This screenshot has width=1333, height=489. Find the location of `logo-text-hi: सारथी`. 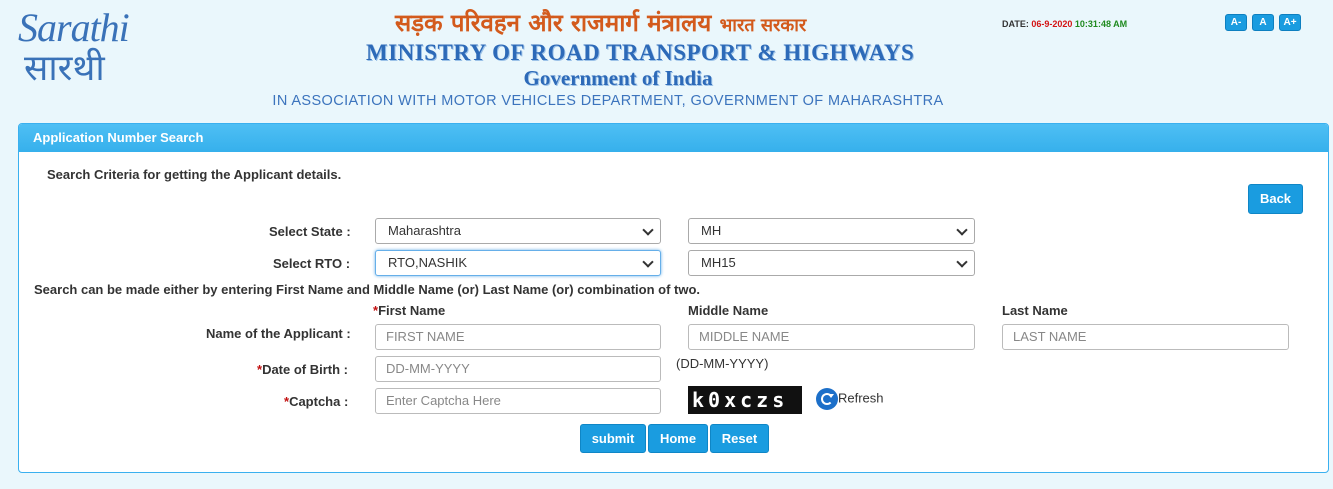

logo-text-hi: सारथी is located at coordinates (64, 68).